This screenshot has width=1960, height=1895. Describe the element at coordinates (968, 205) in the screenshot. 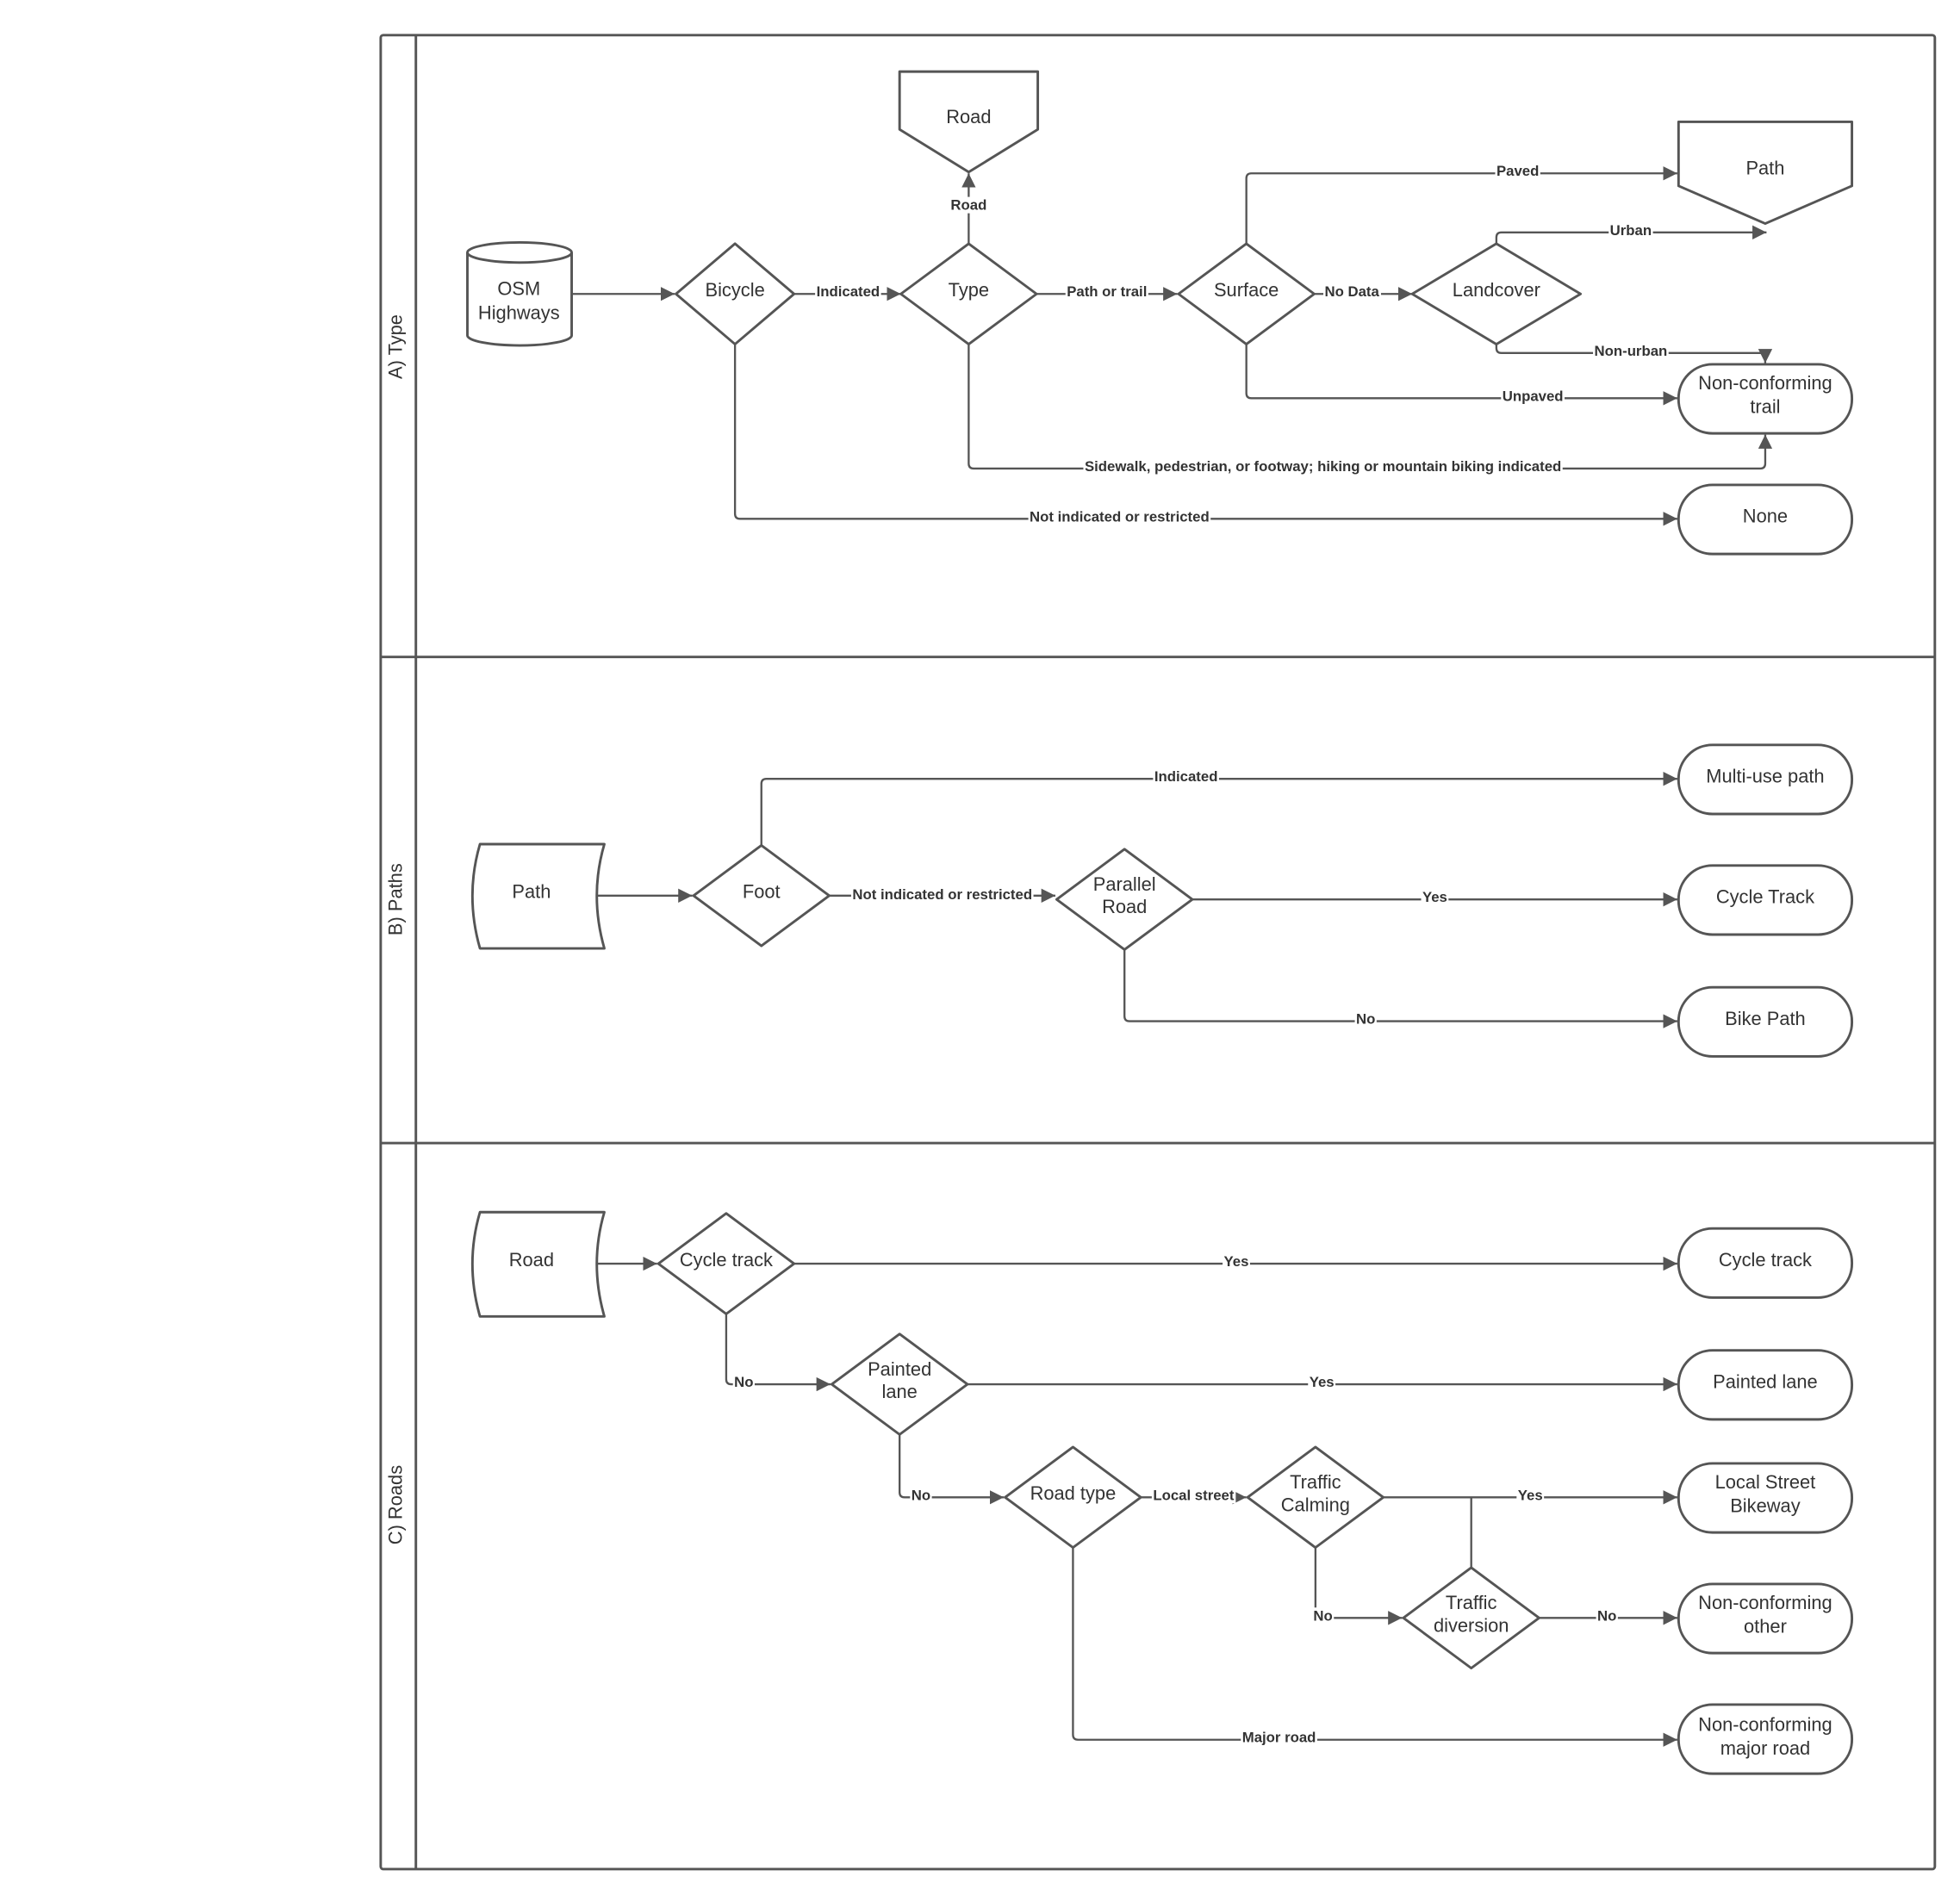

I see `edge-label: Road` at that location.